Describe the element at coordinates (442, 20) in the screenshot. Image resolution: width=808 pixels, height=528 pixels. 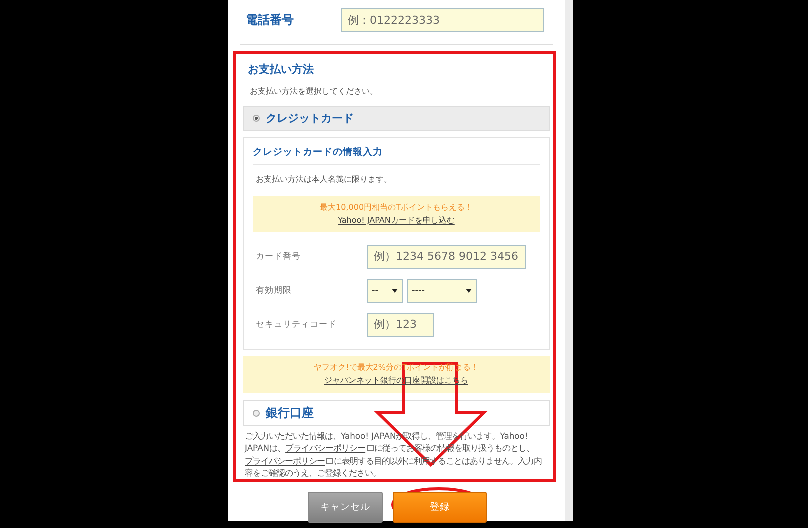
I see `phone-field: 例：0122223333` at that location.